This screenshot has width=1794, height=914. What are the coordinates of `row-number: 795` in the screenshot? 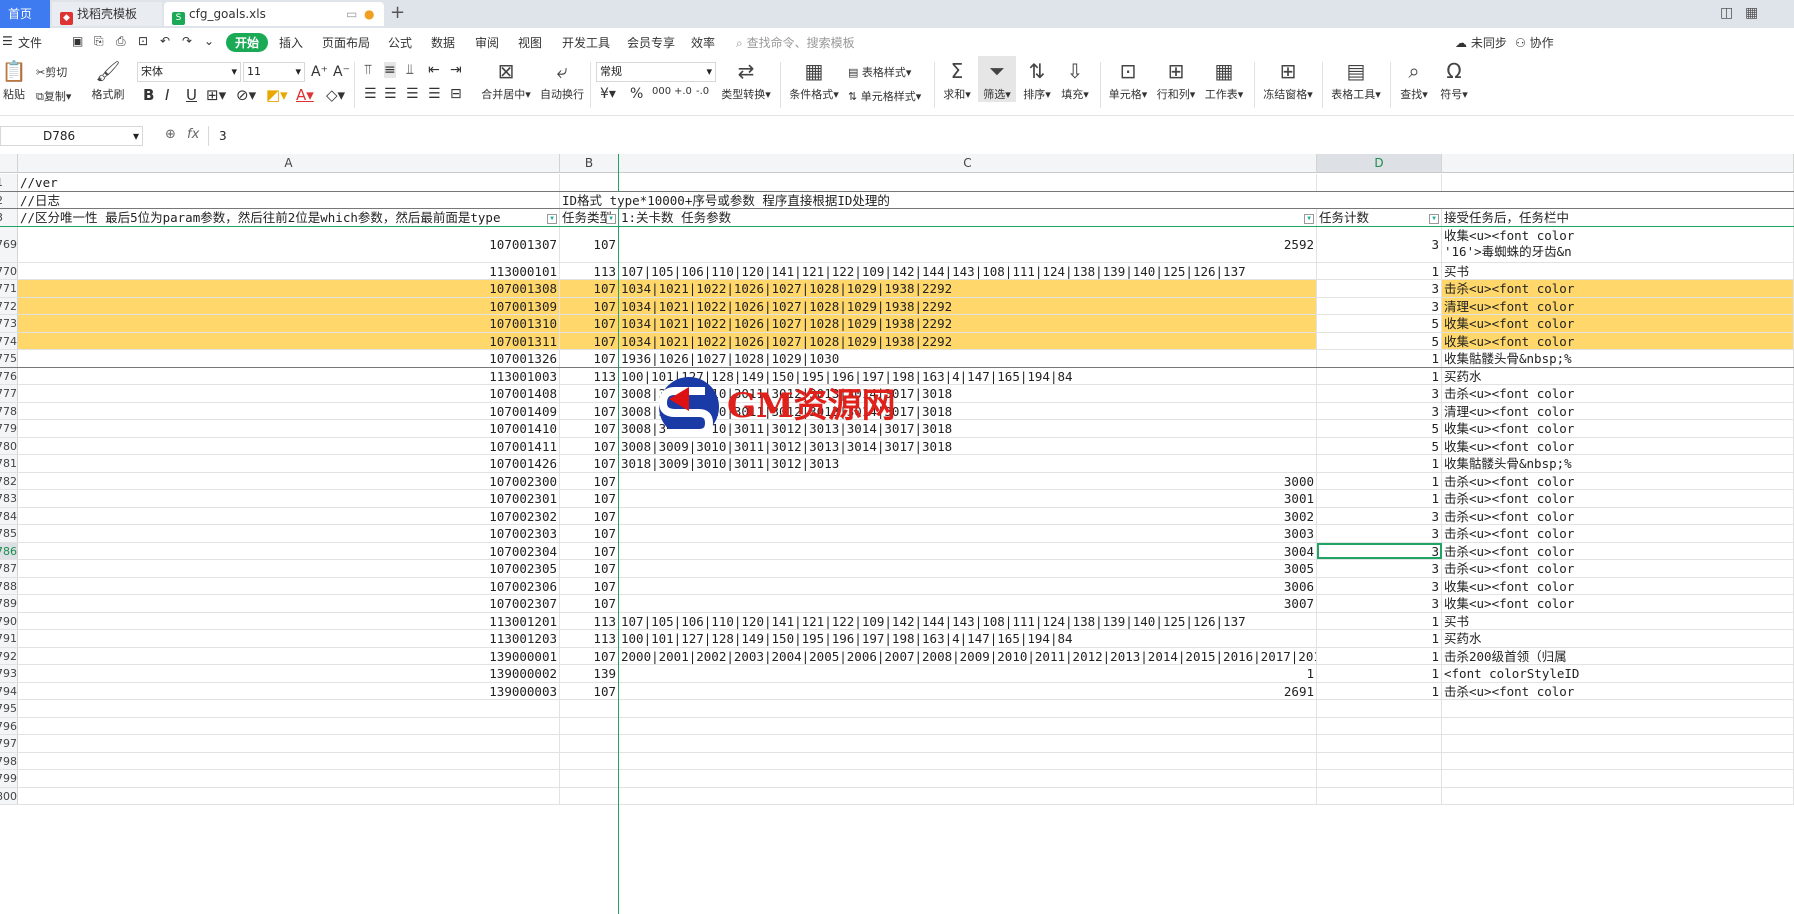 It's located at (9, 708).